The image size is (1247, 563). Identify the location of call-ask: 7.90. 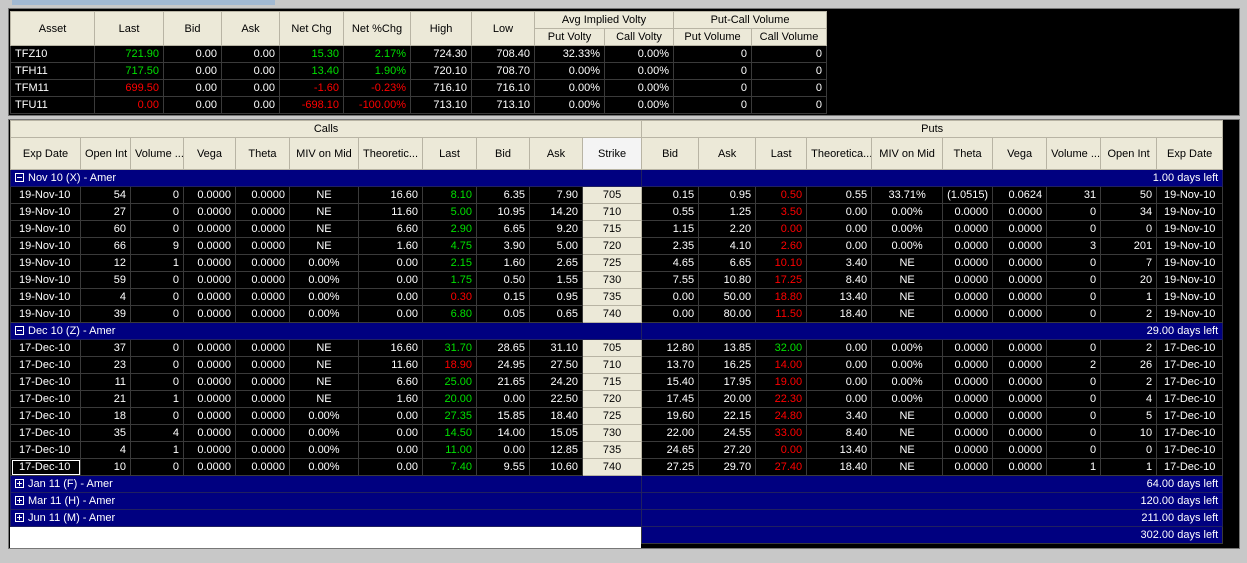
(556, 195).